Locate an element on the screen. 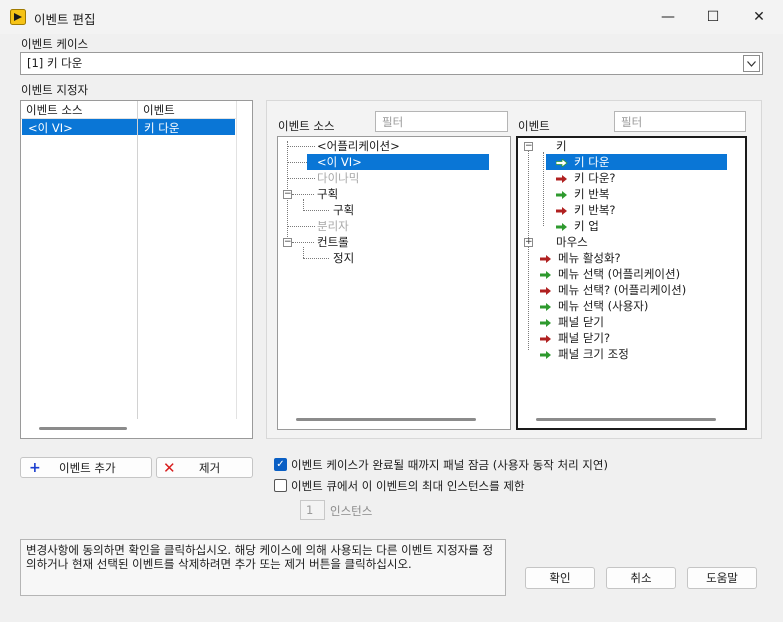 The height and width of the screenshot is (622, 783). event-item-label: 패널 크기 조정 is located at coordinates (593, 354).